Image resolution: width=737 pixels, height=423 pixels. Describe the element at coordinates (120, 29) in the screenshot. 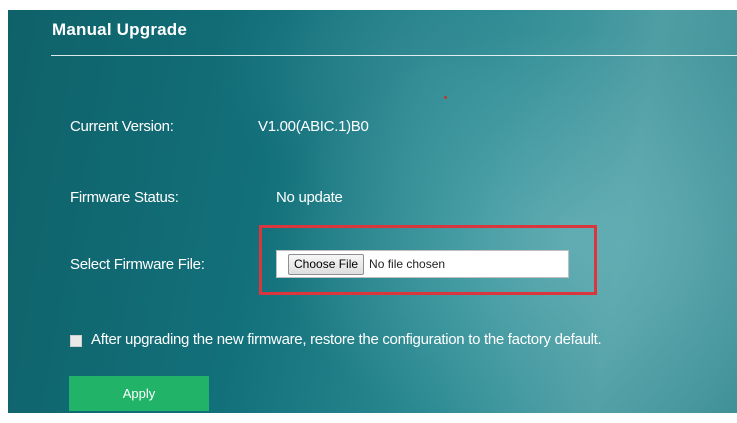

I see `page-title: Manual Upgrade` at that location.